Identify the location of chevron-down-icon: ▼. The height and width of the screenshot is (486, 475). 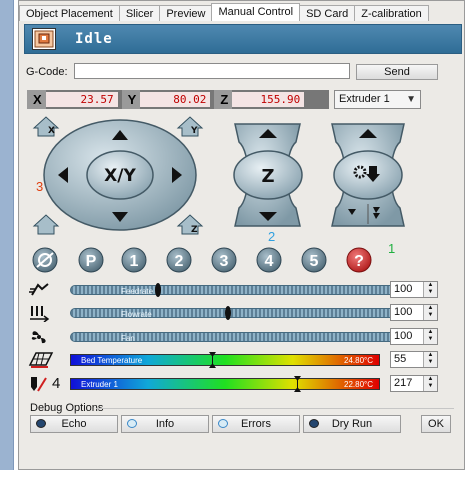
(411, 99).